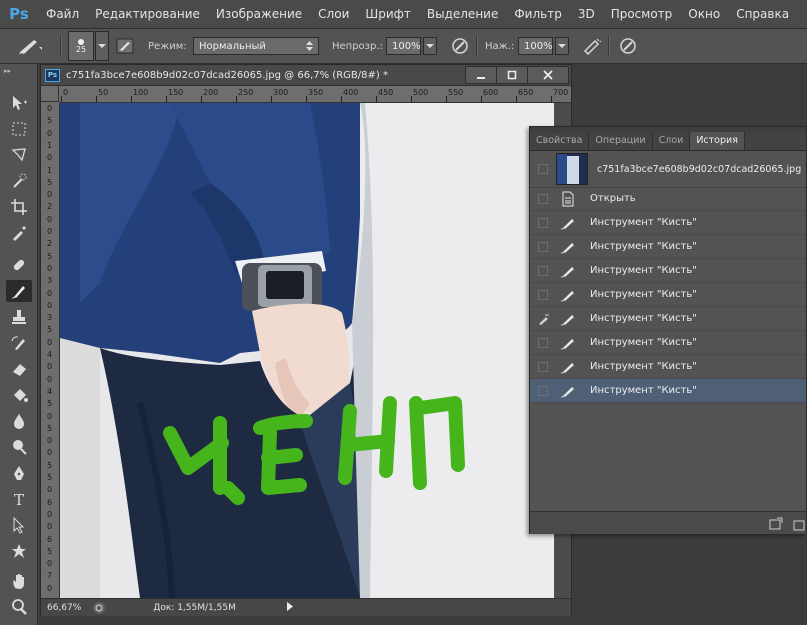 The image size is (807, 625). Describe the element at coordinates (19, 421) in the screenshot. I see `blur-tool-icon` at that location.